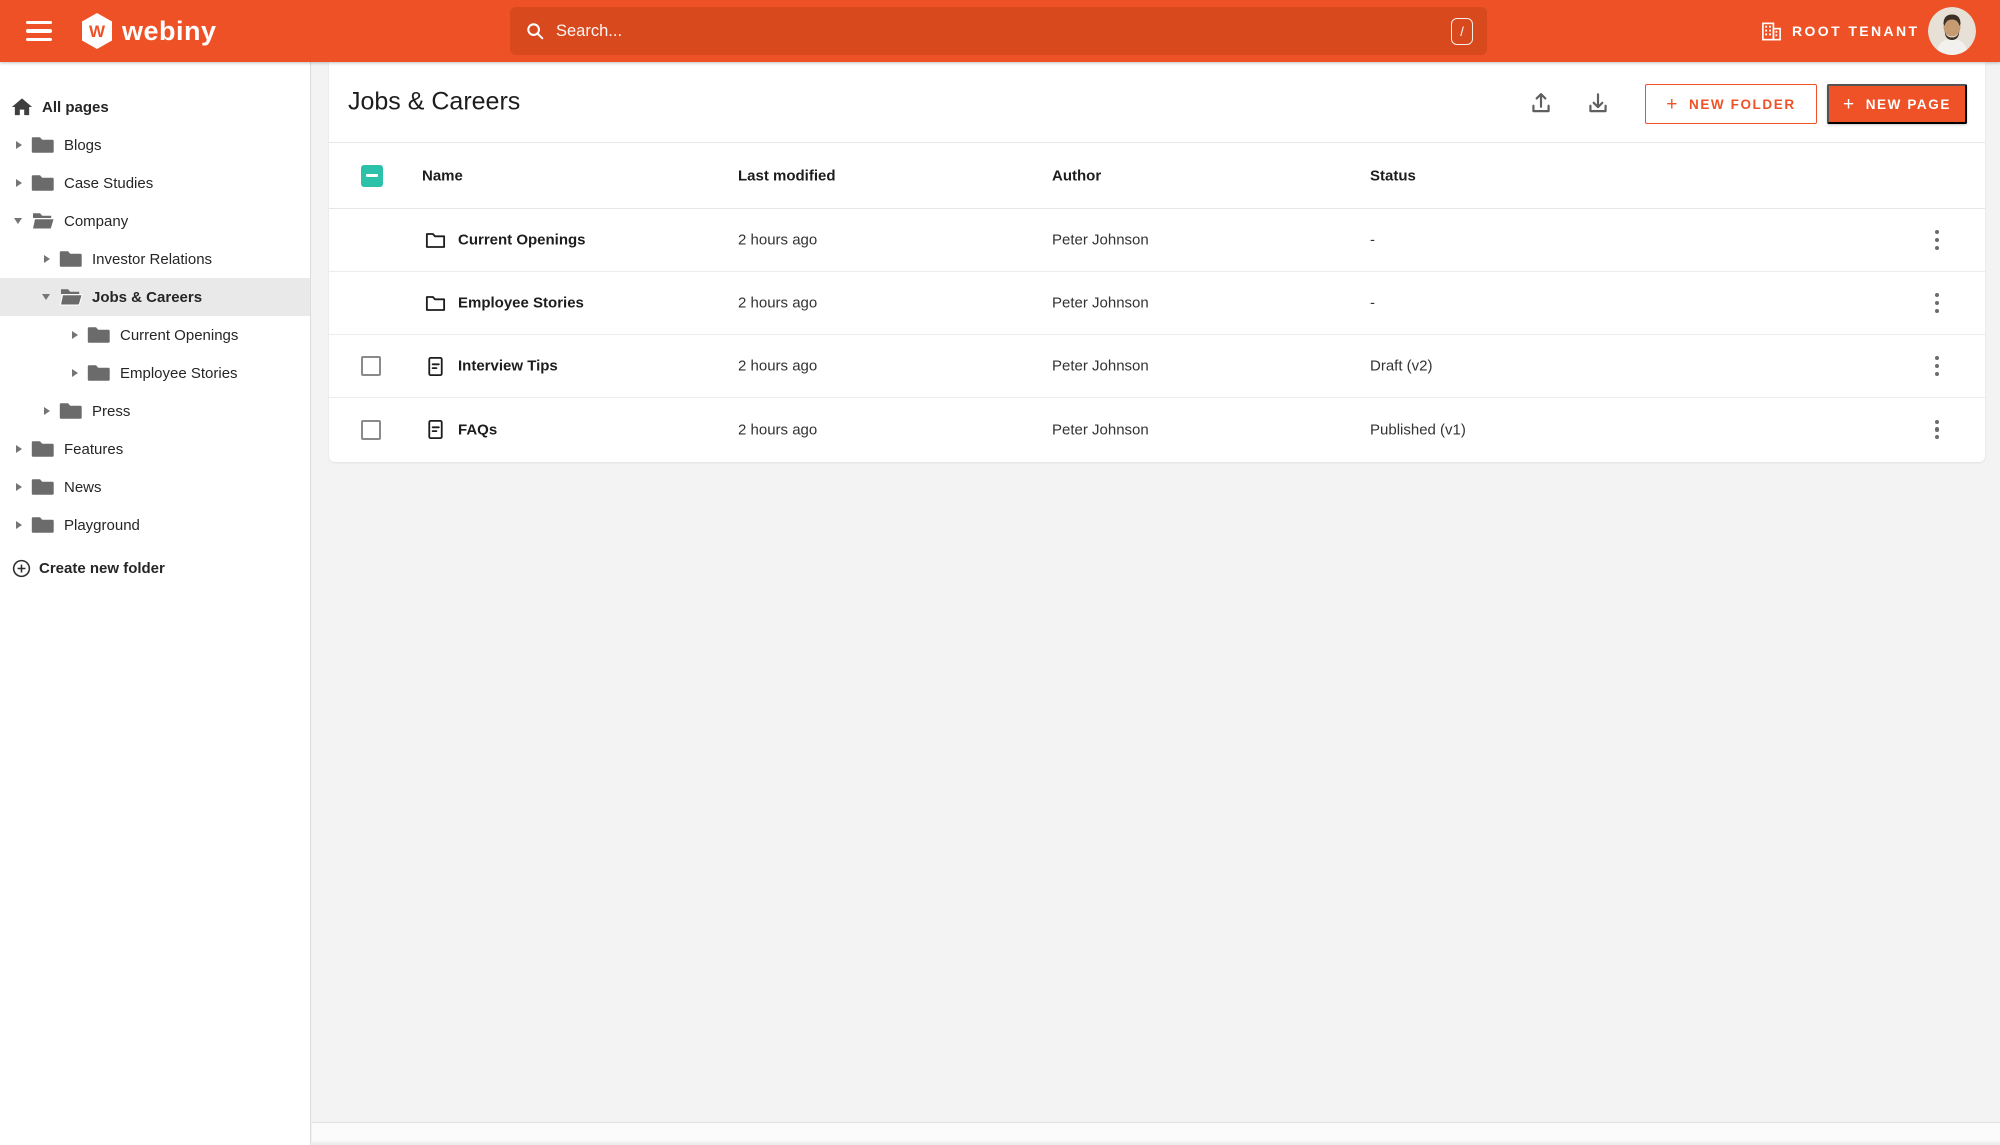  Describe the element at coordinates (41, 31) in the screenshot. I see `menu-icon` at that location.